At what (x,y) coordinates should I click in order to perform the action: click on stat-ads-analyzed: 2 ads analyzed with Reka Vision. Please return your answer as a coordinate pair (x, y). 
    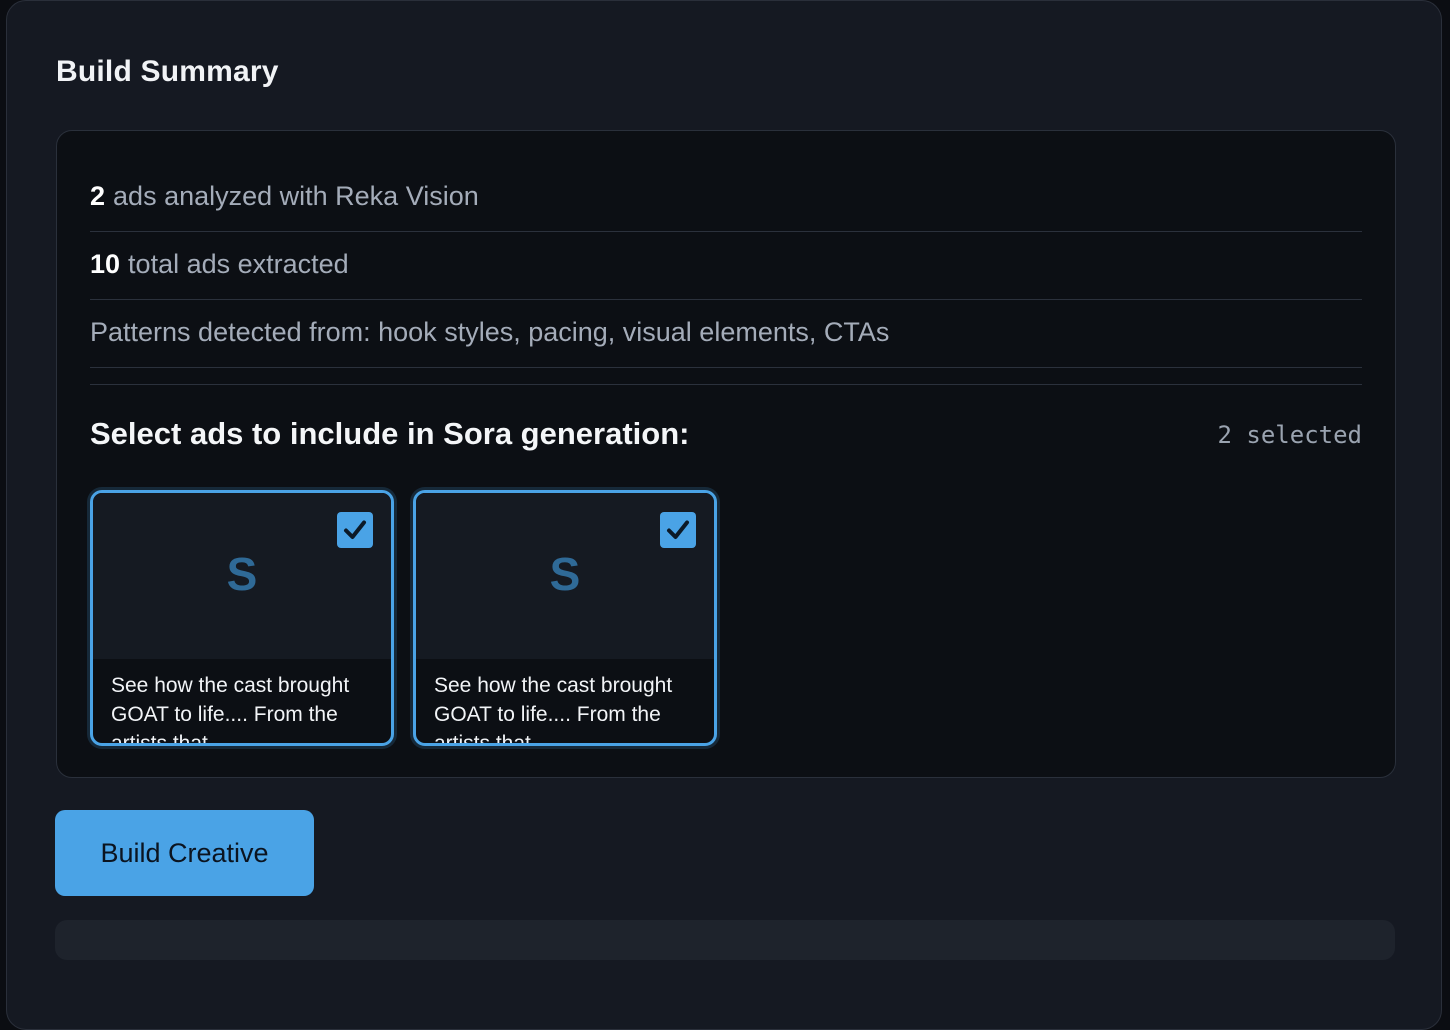
    Looking at the image, I should click on (726, 198).